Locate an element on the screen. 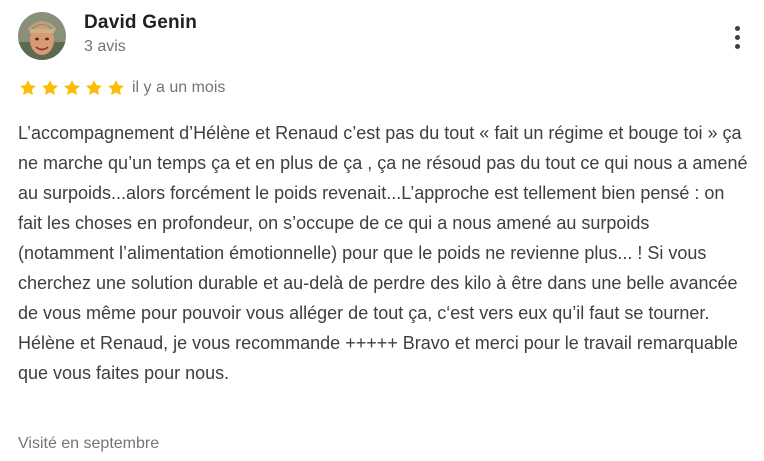  author-avatar is located at coordinates (42, 36).